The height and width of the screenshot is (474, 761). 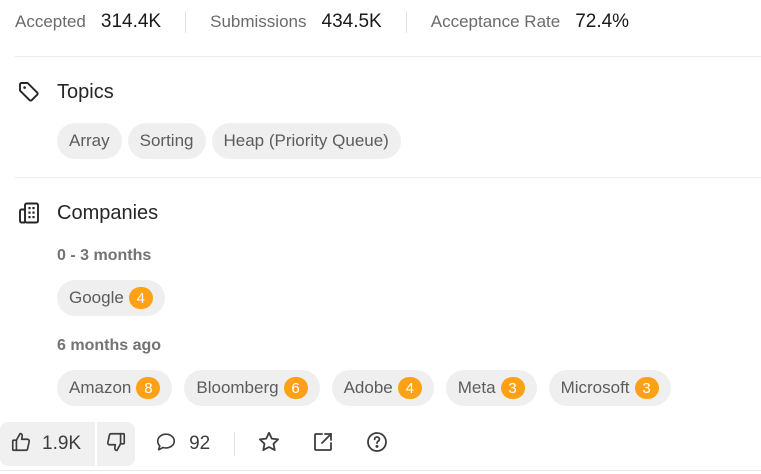 I want to click on acceptance-rate-stat: Acceptance Rate 72.4%, so click(x=530, y=22).